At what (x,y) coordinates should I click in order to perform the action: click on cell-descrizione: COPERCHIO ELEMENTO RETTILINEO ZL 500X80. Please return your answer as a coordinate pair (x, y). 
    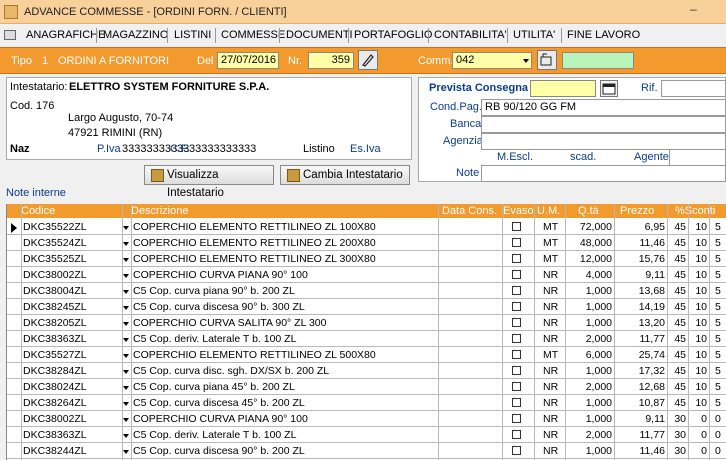
    Looking at the image, I should click on (284, 355).